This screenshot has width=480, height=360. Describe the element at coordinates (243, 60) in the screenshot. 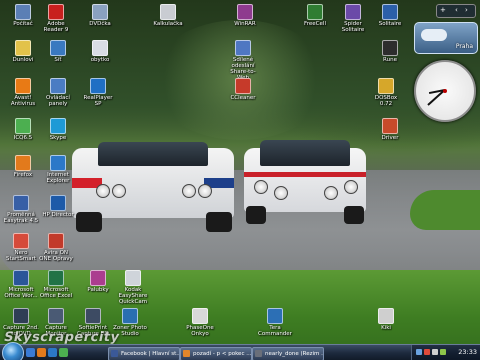

I see `desktop-icon: Sdílené odeslání Share-to-Web` at that location.